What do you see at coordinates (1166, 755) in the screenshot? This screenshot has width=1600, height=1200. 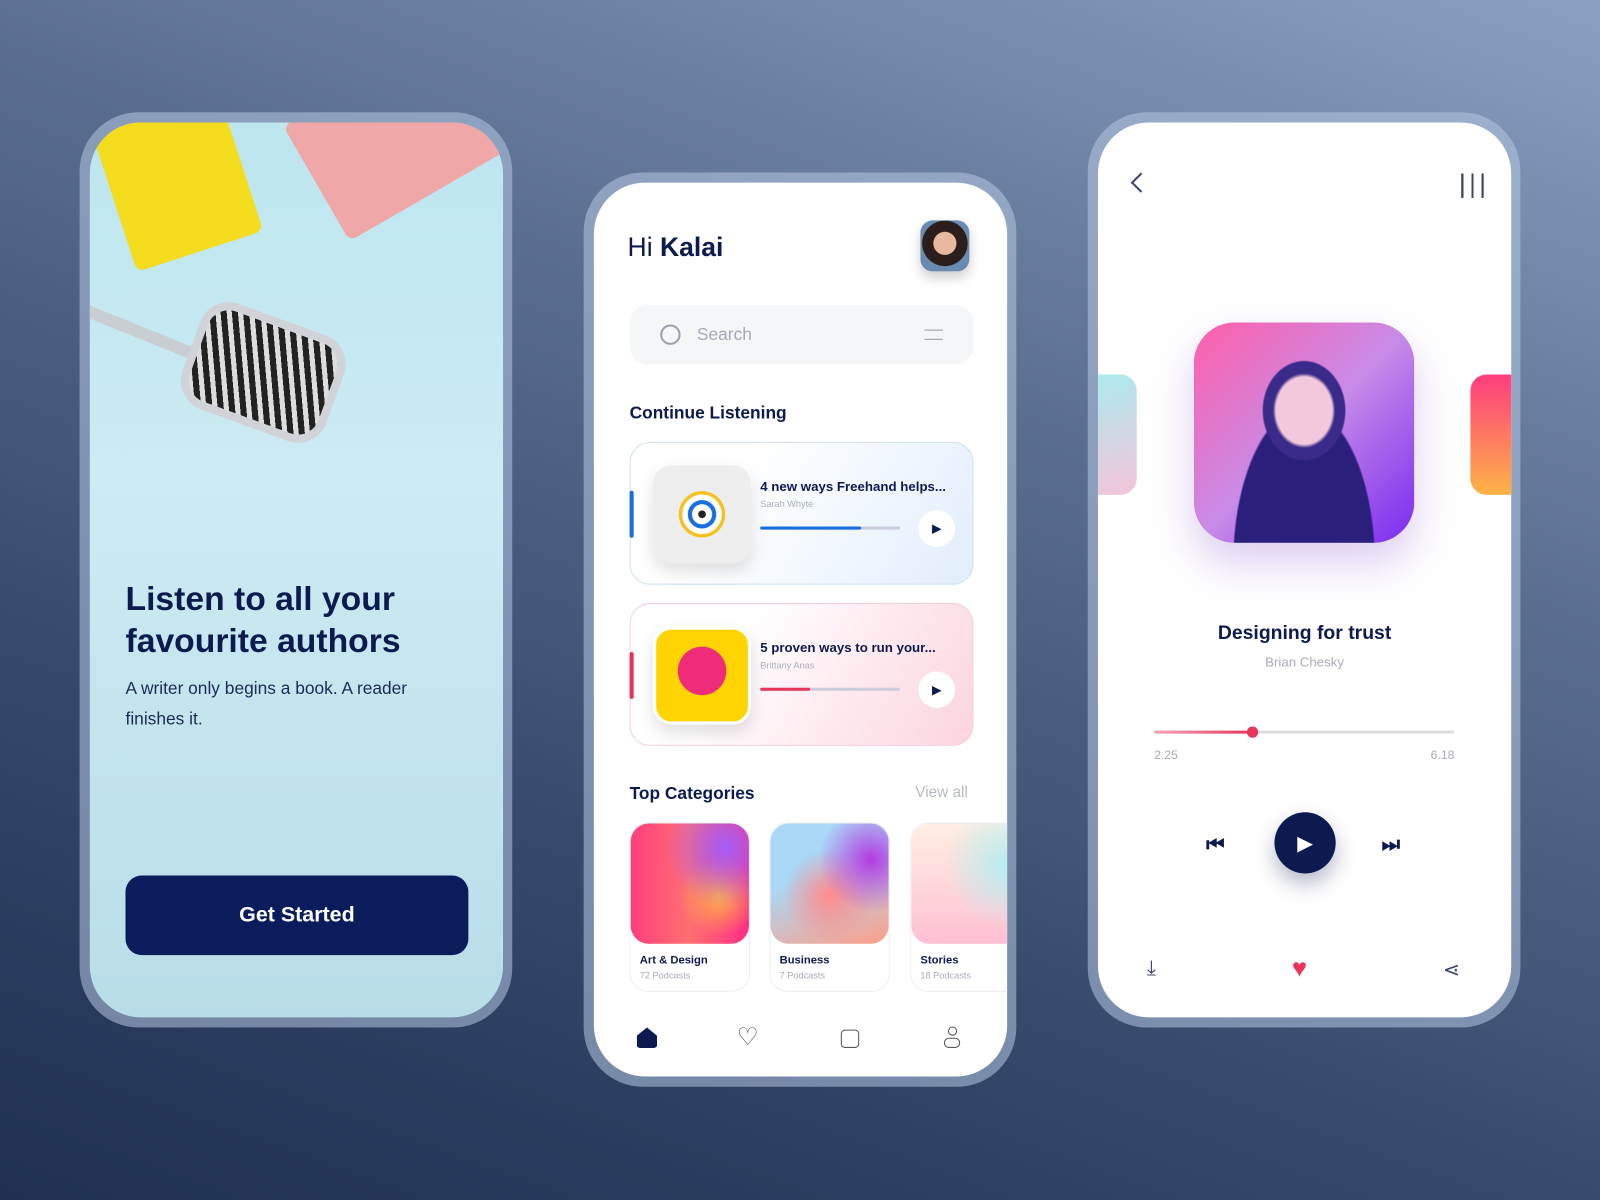 I see `elapsed-time: 2.25` at bounding box center [1166, 755].